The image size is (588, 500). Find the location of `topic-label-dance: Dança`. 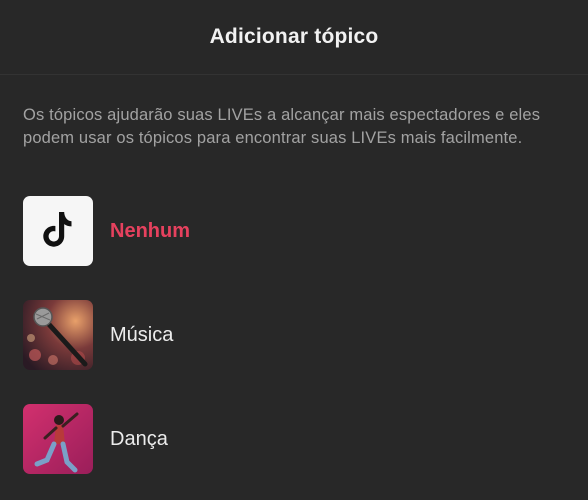

topic-label-dance: Dança is located at coordinates (139, 438).